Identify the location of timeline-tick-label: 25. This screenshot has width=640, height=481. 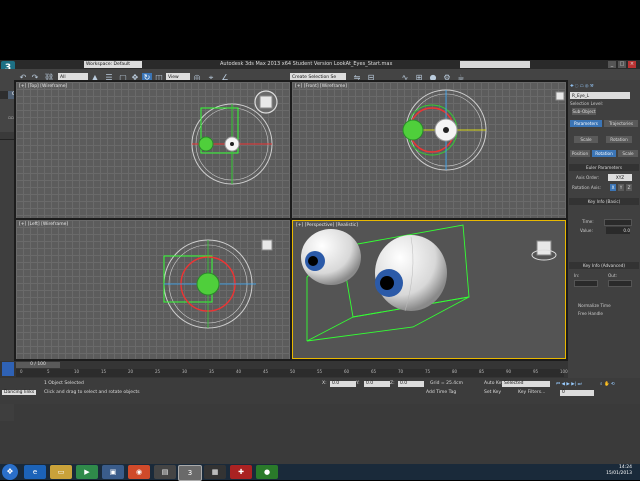
(158, 371).